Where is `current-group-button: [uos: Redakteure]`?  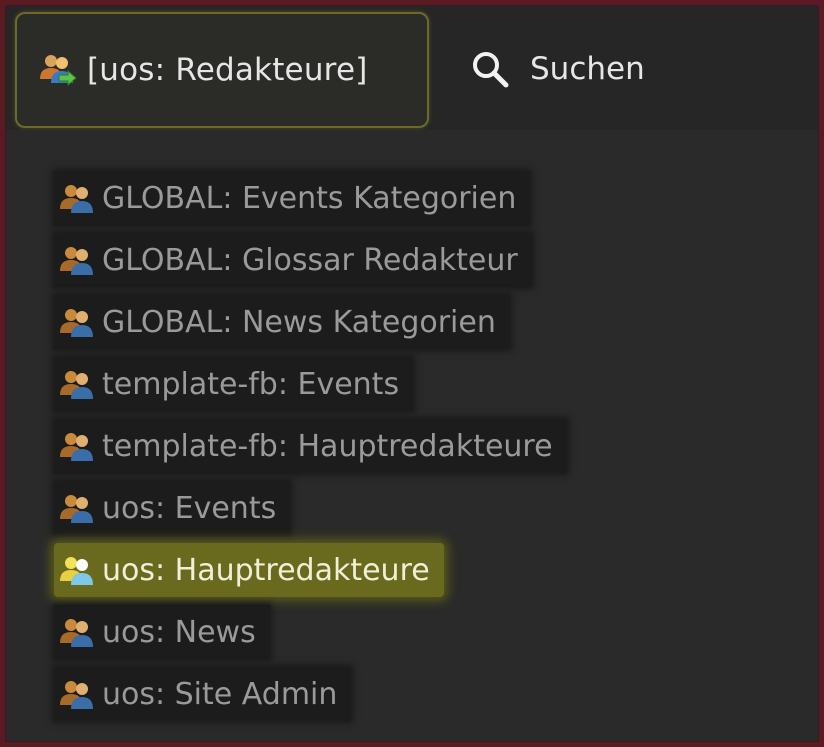
current-group-button: [uos: Redakteure] is located at coordinates (222, 70).